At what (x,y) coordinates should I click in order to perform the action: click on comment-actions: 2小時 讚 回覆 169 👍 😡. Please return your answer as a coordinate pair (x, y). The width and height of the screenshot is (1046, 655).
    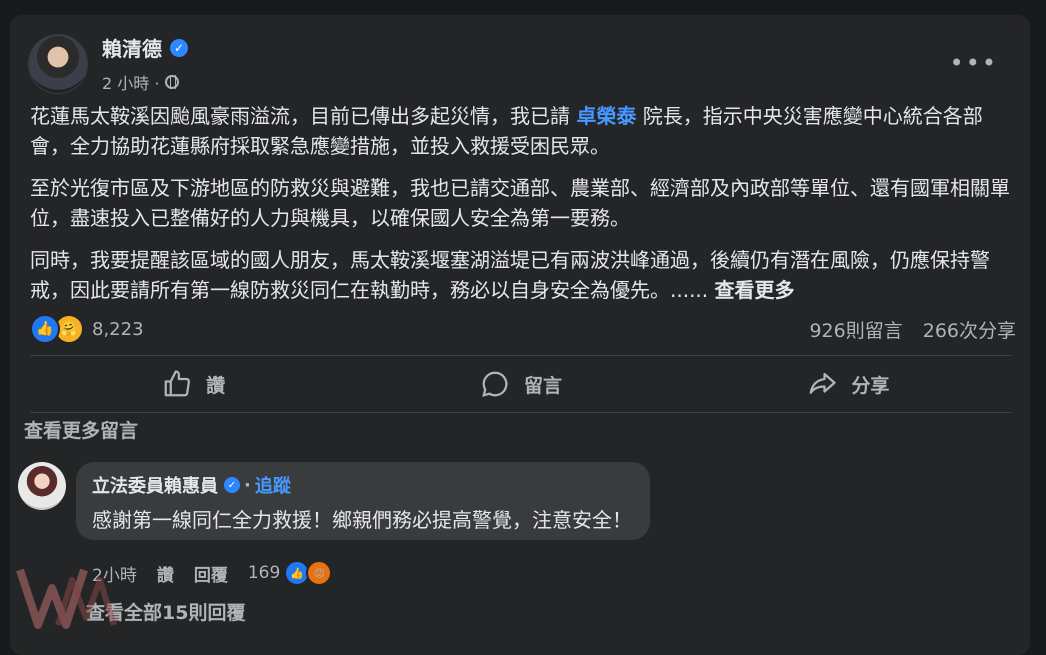
    Looking at the image, I should click on (222, 573).